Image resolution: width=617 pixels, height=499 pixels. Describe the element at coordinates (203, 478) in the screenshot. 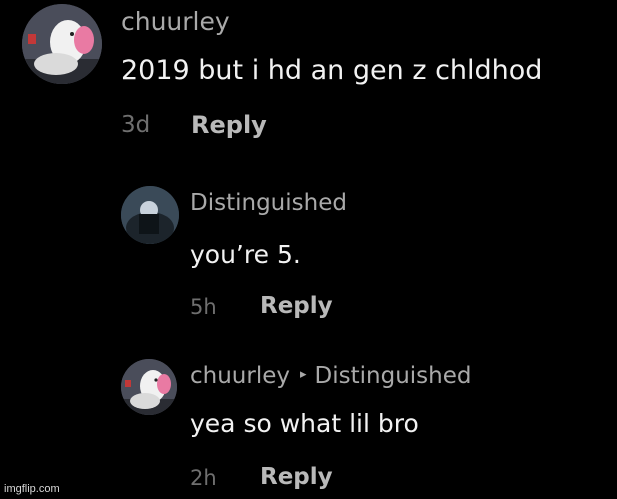

I see `timestamp: 2h` at that location.